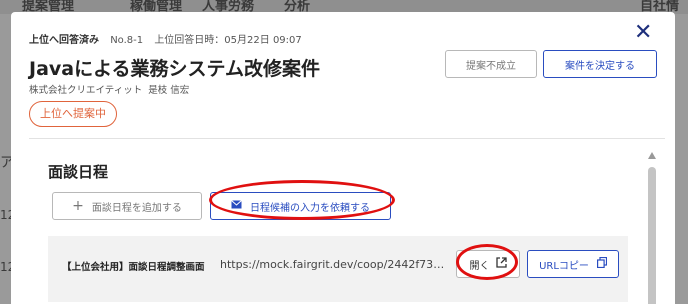 This screenshot has width=688, height=304. What do you see at coordinates (78, 206) in the screenshot?
I see `plus-icon: +` at bounding box center [78, 206].